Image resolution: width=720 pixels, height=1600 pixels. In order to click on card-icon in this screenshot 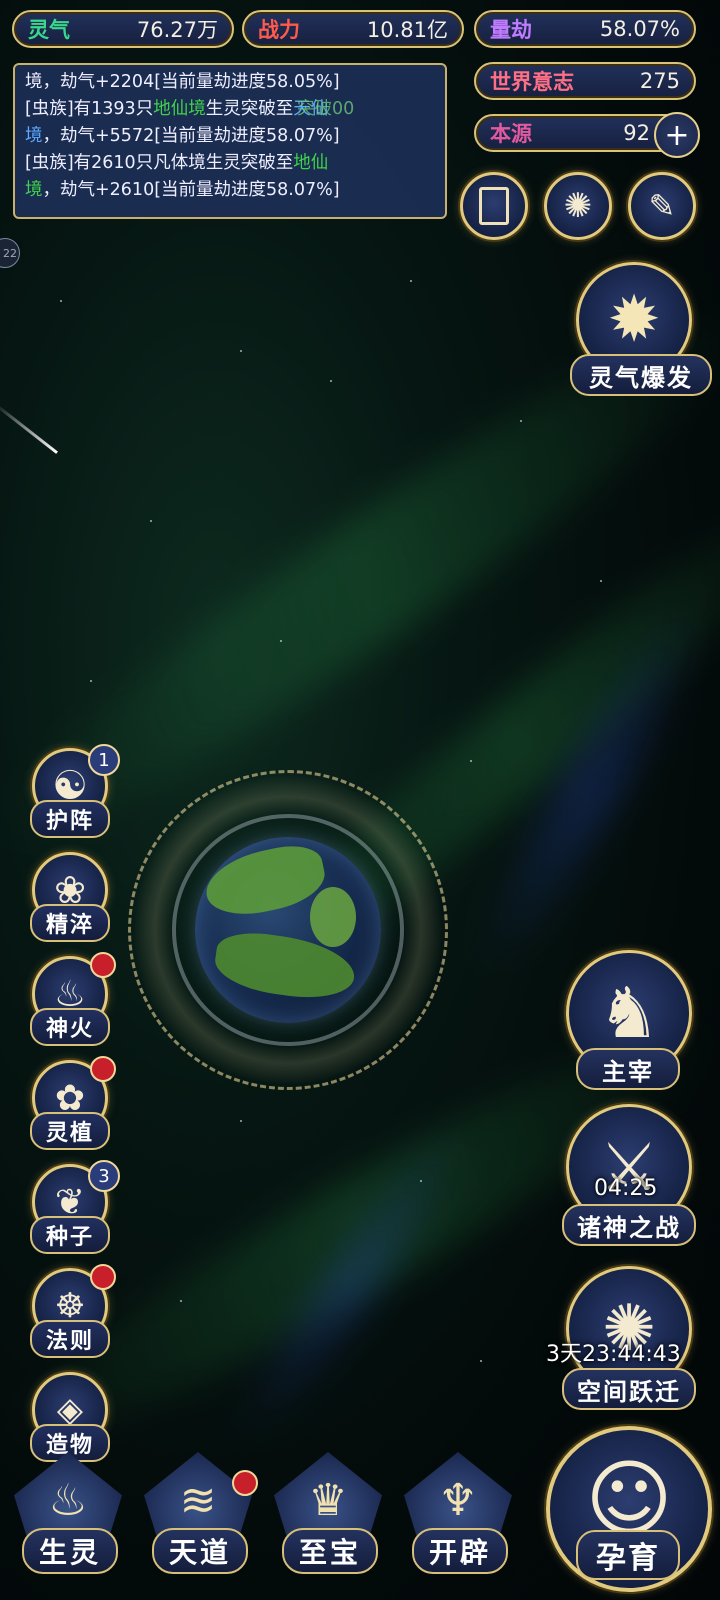, I will do `click(494, 206)`.